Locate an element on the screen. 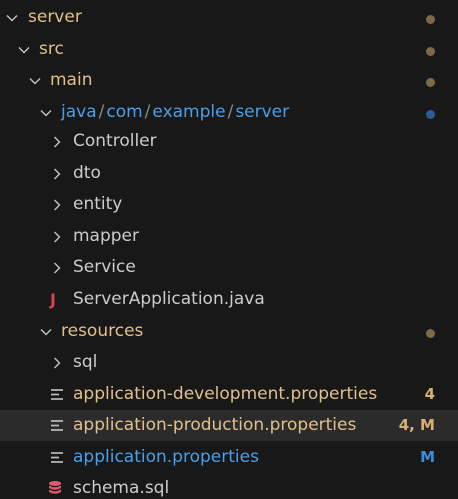 The image size is (458, 499). tree-file-app-props: application.properties M is located at coordinates (229, 457).